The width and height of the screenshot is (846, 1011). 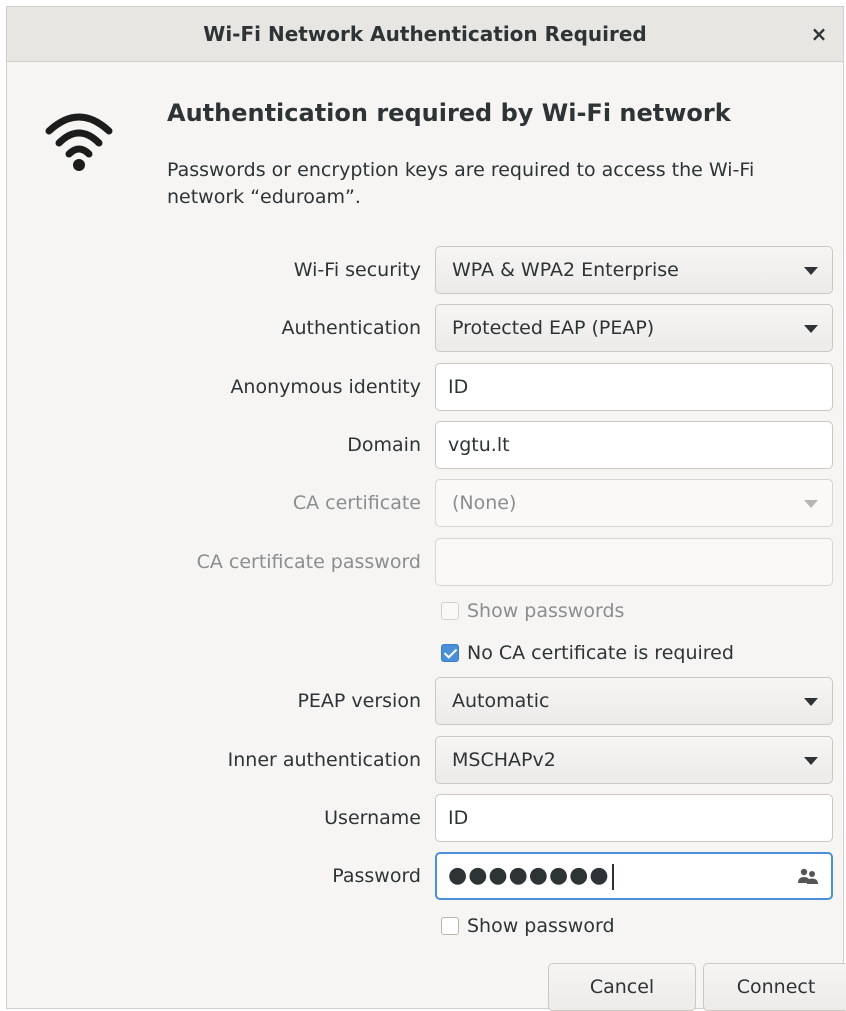 I want to click on people-icon, so click(x=808, y=876).